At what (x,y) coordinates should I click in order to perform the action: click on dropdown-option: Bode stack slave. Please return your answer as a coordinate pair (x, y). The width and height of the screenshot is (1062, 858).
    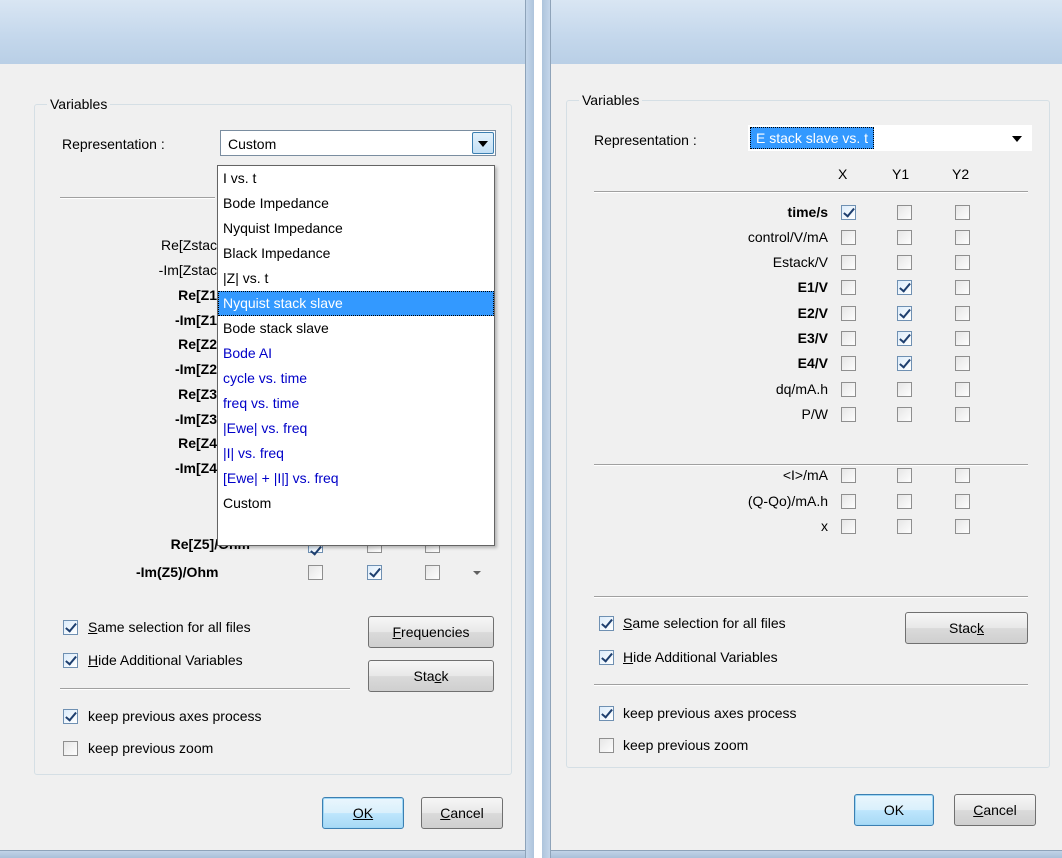
    Looking at the image, I should click on (356, 328).